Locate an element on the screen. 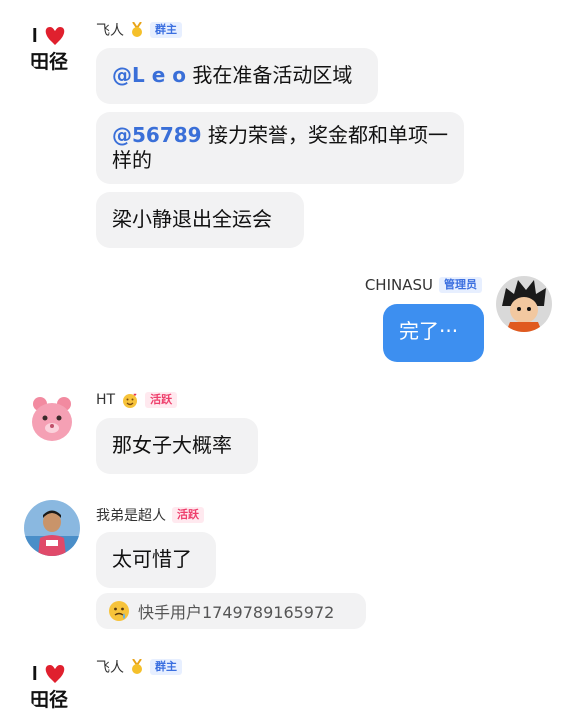  reply-reference: 快手用户1749789165972 is located at coordinates (231, 611).